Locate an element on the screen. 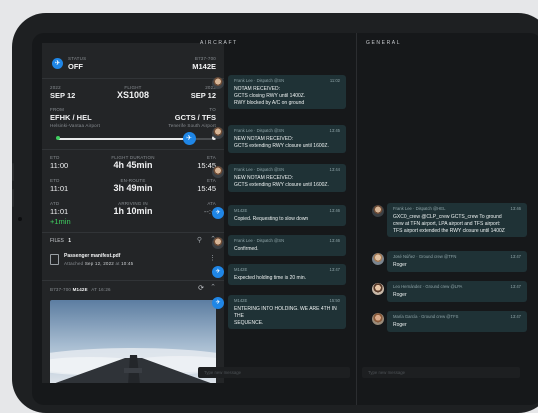 The image size is (538, 413). aircraft-type: B737-700 is located at coordinates (205, 58).